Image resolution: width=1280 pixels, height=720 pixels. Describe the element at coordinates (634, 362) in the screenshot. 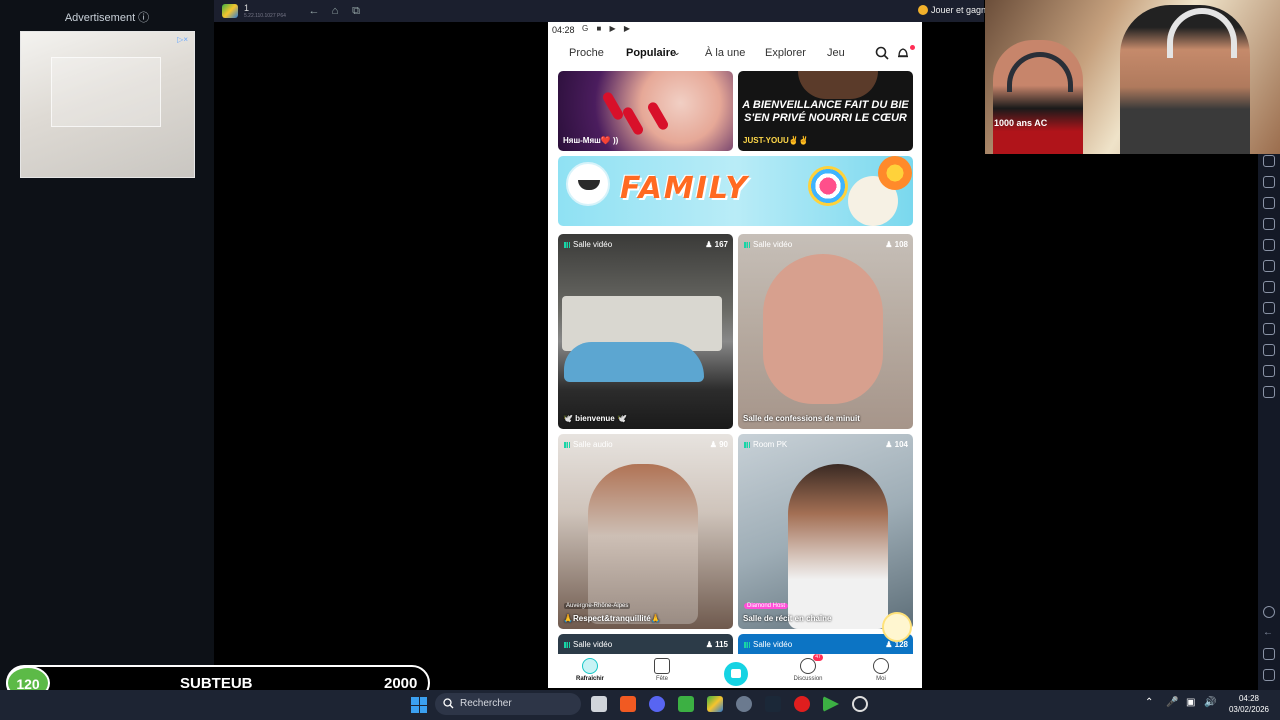

I see `car-shape` at that location.